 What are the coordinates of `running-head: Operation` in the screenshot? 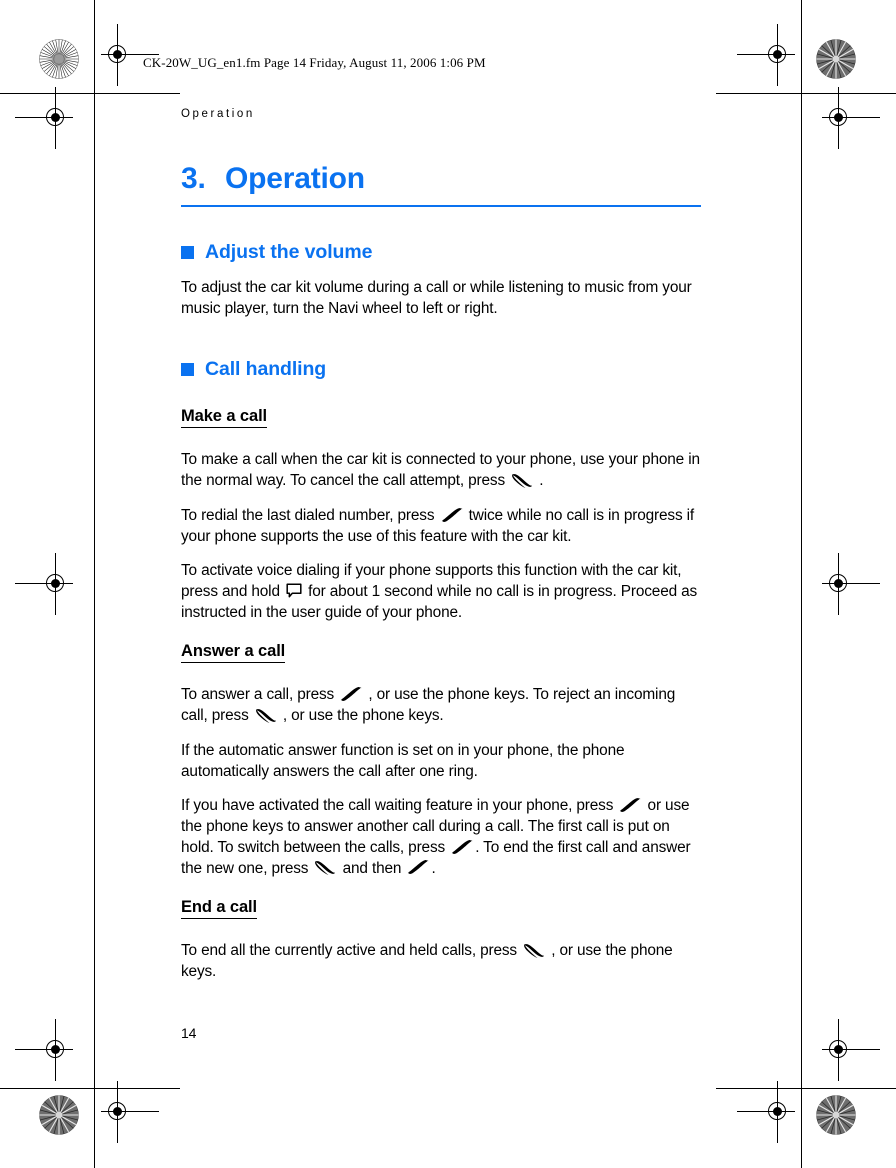 It's located at (218, 114).